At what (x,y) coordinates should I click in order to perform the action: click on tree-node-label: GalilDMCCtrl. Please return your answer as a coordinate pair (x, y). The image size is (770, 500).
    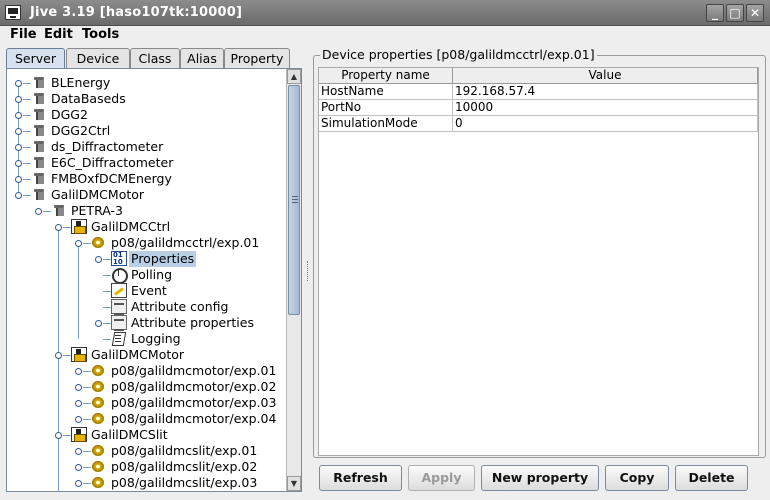
    Looking at the image, I should click on (130, 227).